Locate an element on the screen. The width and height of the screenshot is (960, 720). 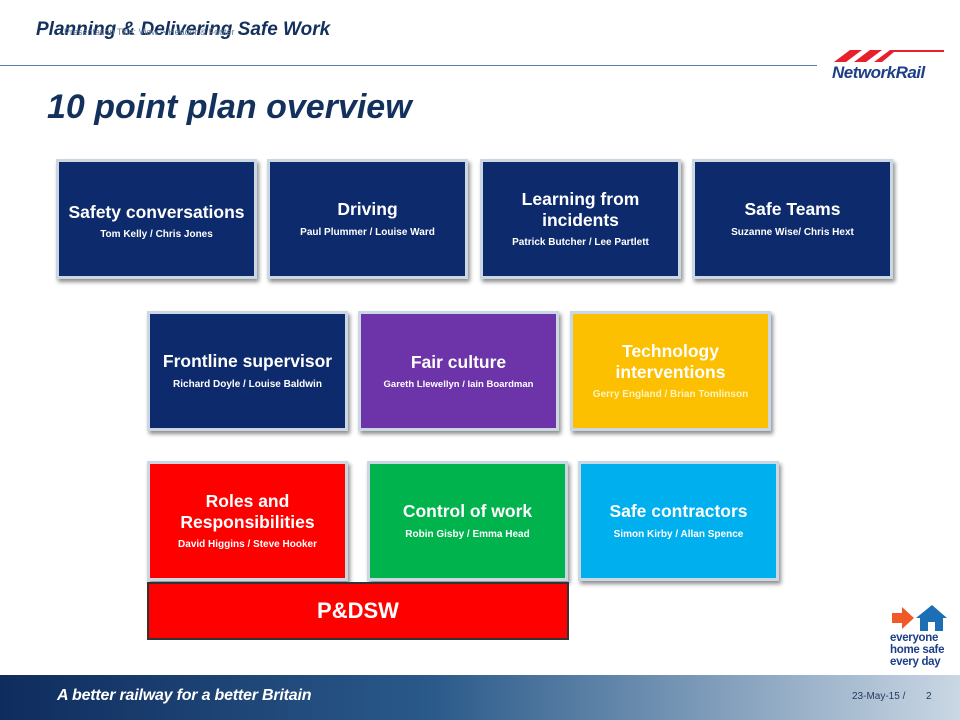
tile-title: Roles and Responsibilities is located at coordinates (247, 511).